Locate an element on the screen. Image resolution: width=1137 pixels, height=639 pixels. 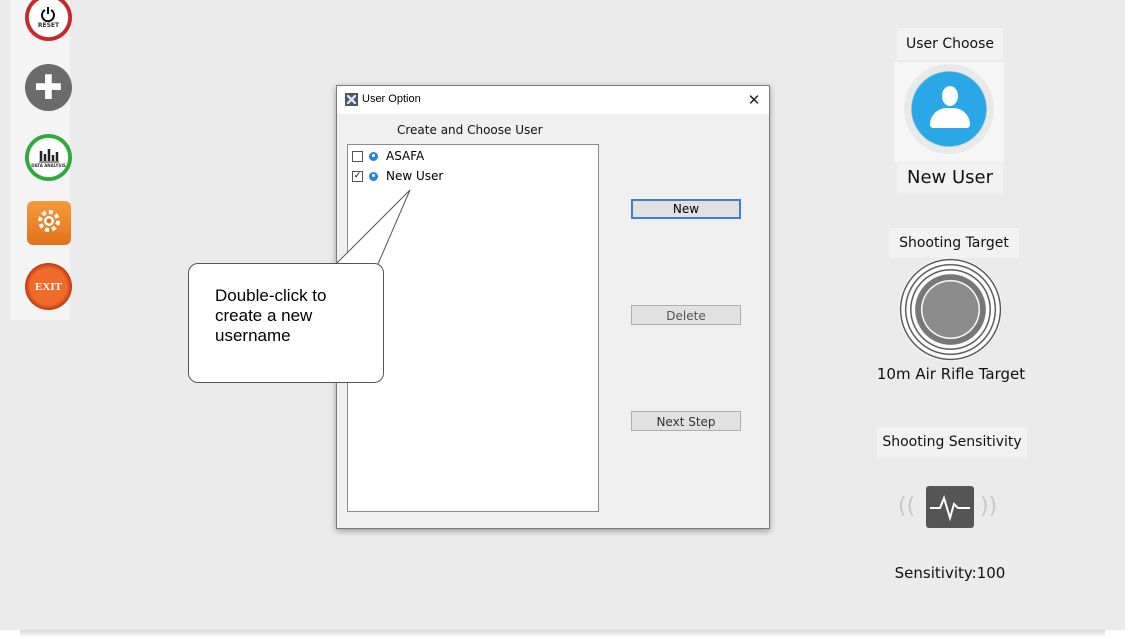
data-analysis-button: DATA ANALYSIS is located at coordinates (48, 157).